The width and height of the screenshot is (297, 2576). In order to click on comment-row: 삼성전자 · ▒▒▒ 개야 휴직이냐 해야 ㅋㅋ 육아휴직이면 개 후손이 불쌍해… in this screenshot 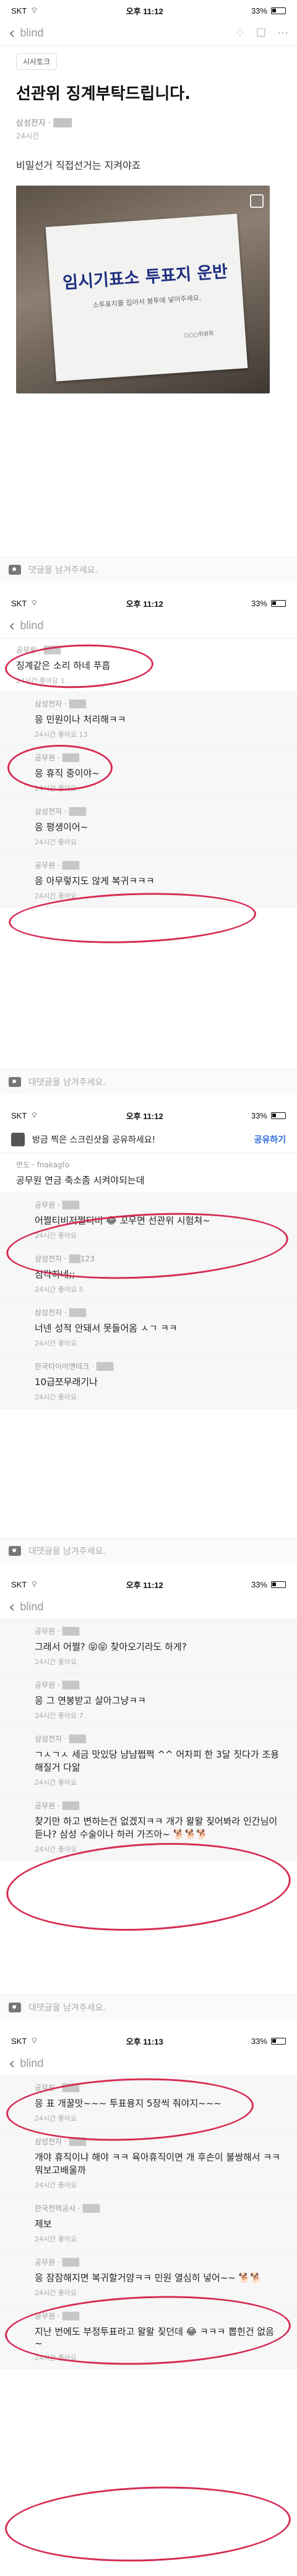, I will do `click(148, 2163)`.